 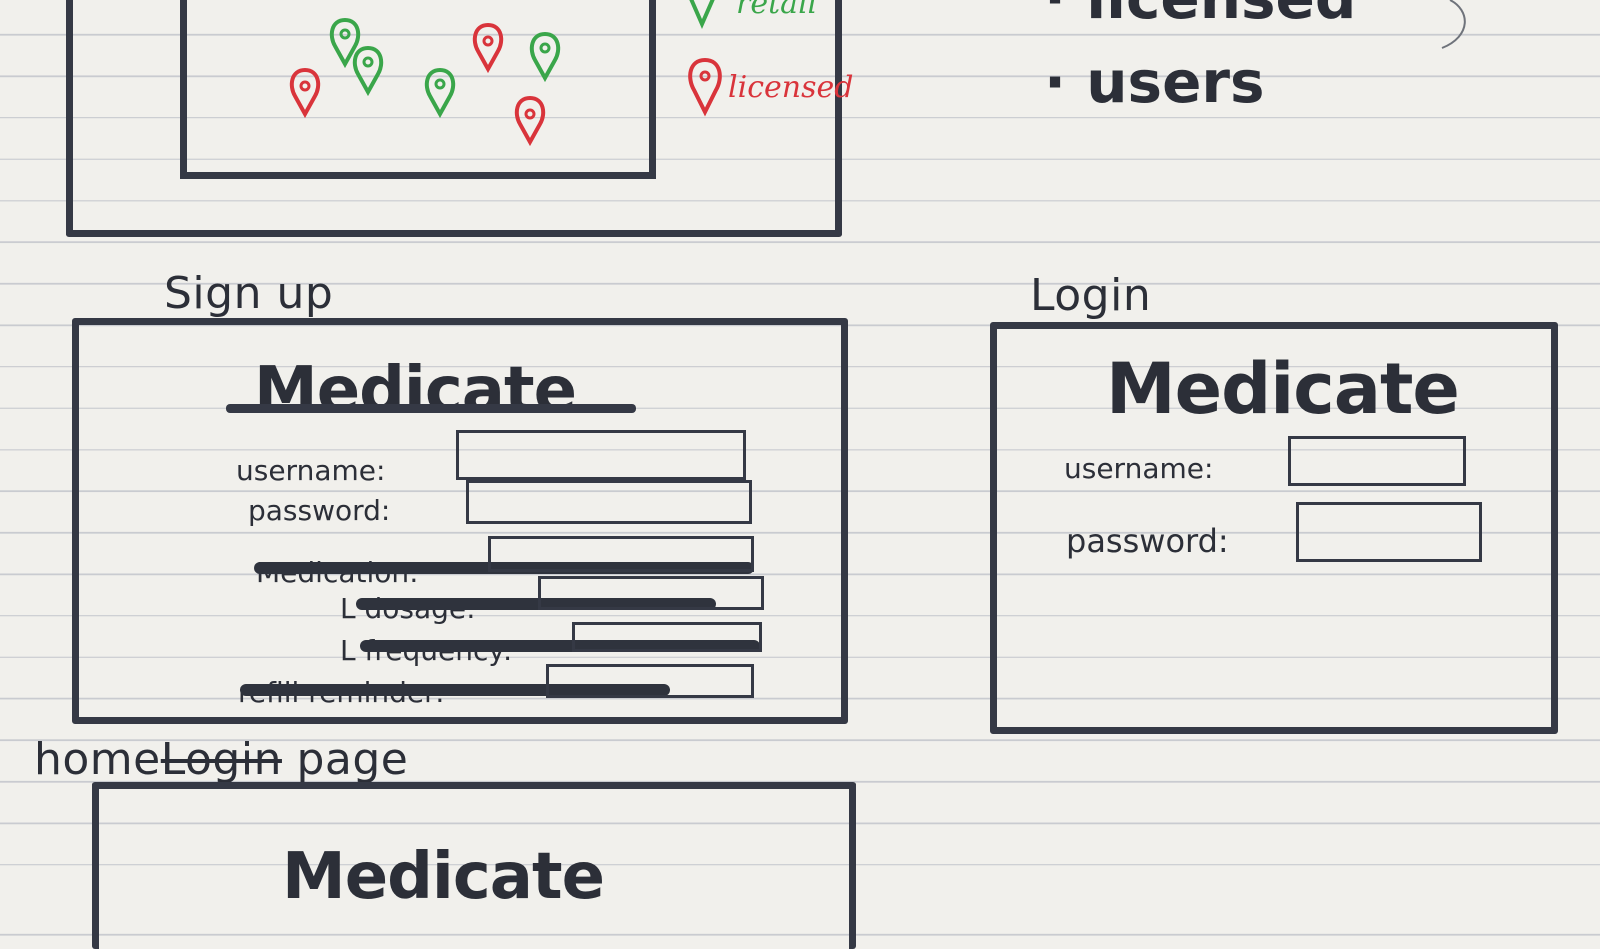 I want to click on signup-medication-input-struck, so click(x=621, y=554).